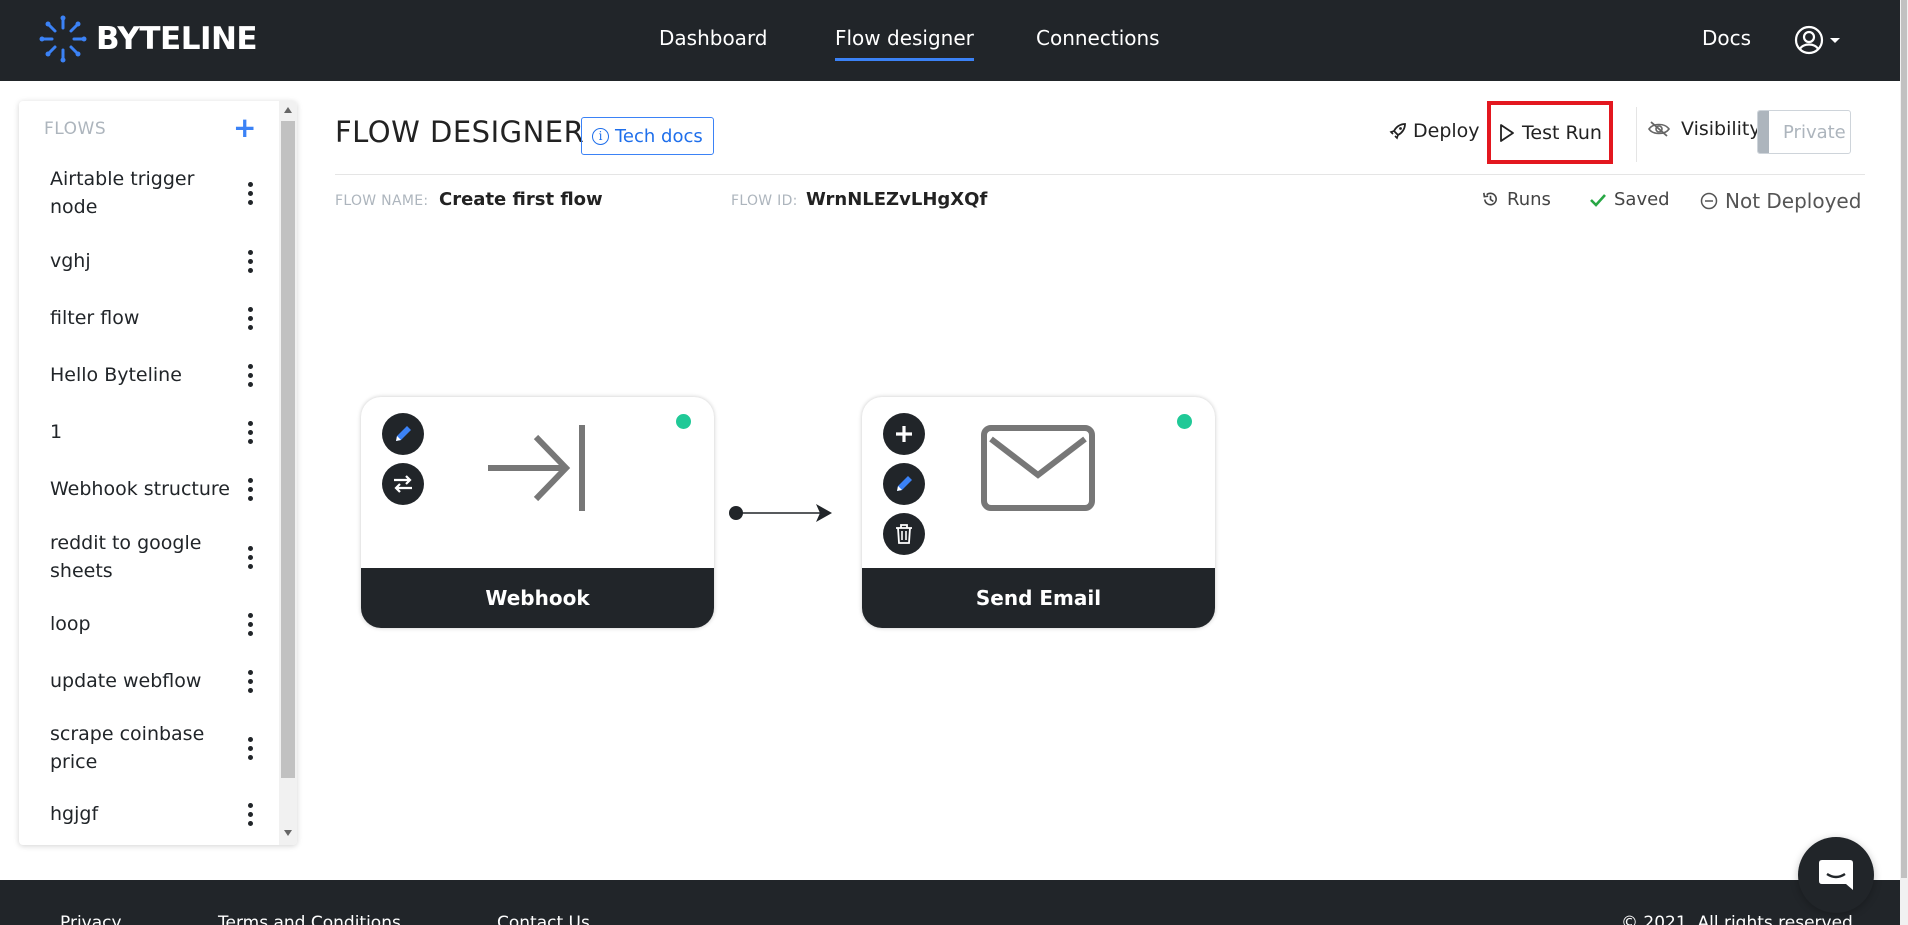 This screenshot has width=1908, height=925. I want to click on nav-flow-designer: Flow designer, so click(904, 43).